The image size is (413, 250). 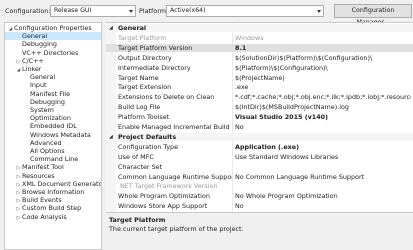 What do you see at coordinates (140, 166) in the screenshot?
I see `property-name: Character Set` at bounding box center [140, 166].